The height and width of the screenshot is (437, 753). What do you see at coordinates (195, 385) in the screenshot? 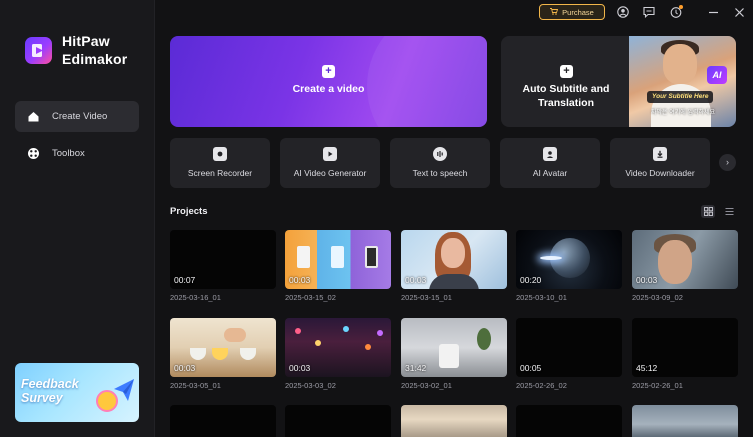
I see `project-name: 2025-03-05_01` at bounding box center [195, 385].